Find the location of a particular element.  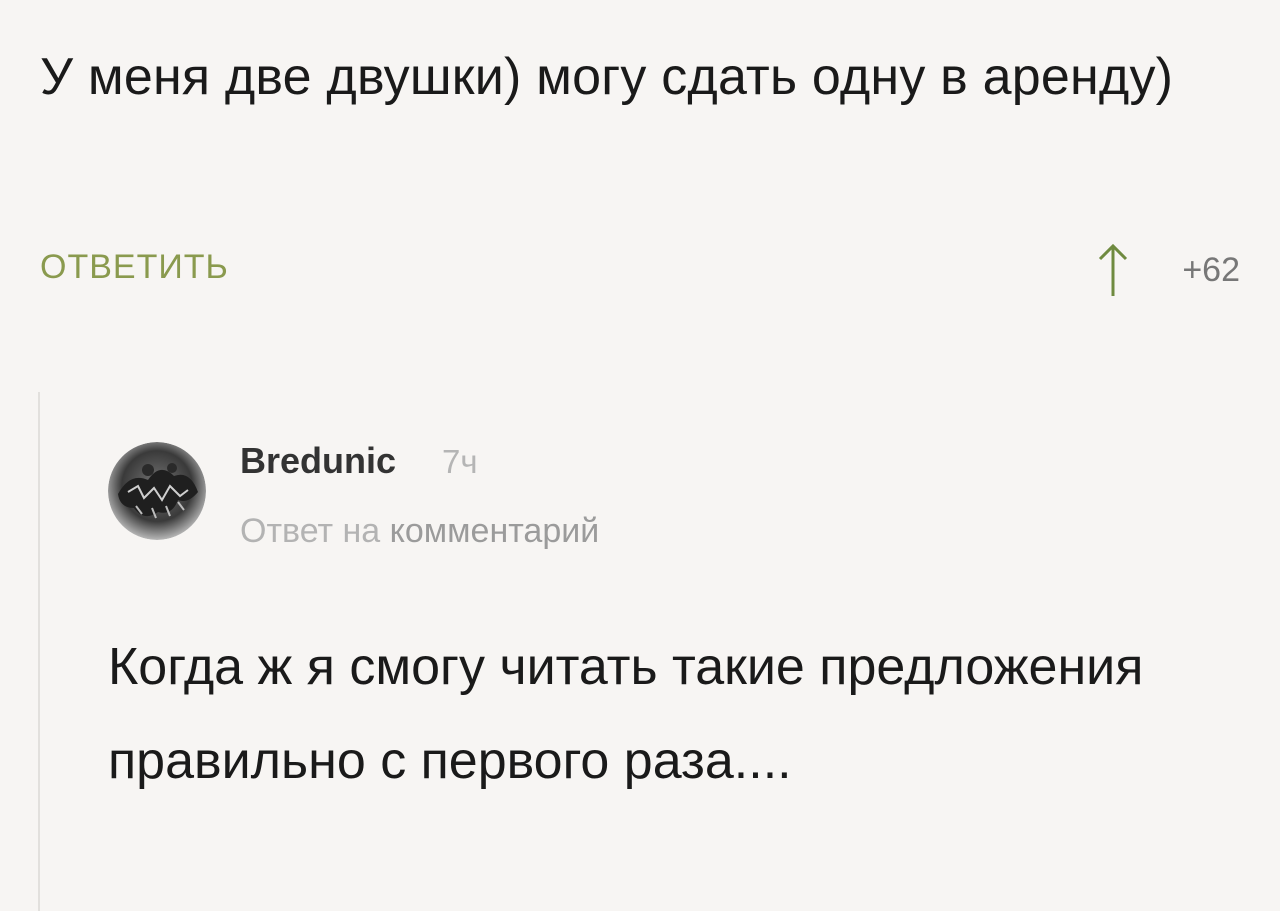

avatar is located at coordinates (157, 491).